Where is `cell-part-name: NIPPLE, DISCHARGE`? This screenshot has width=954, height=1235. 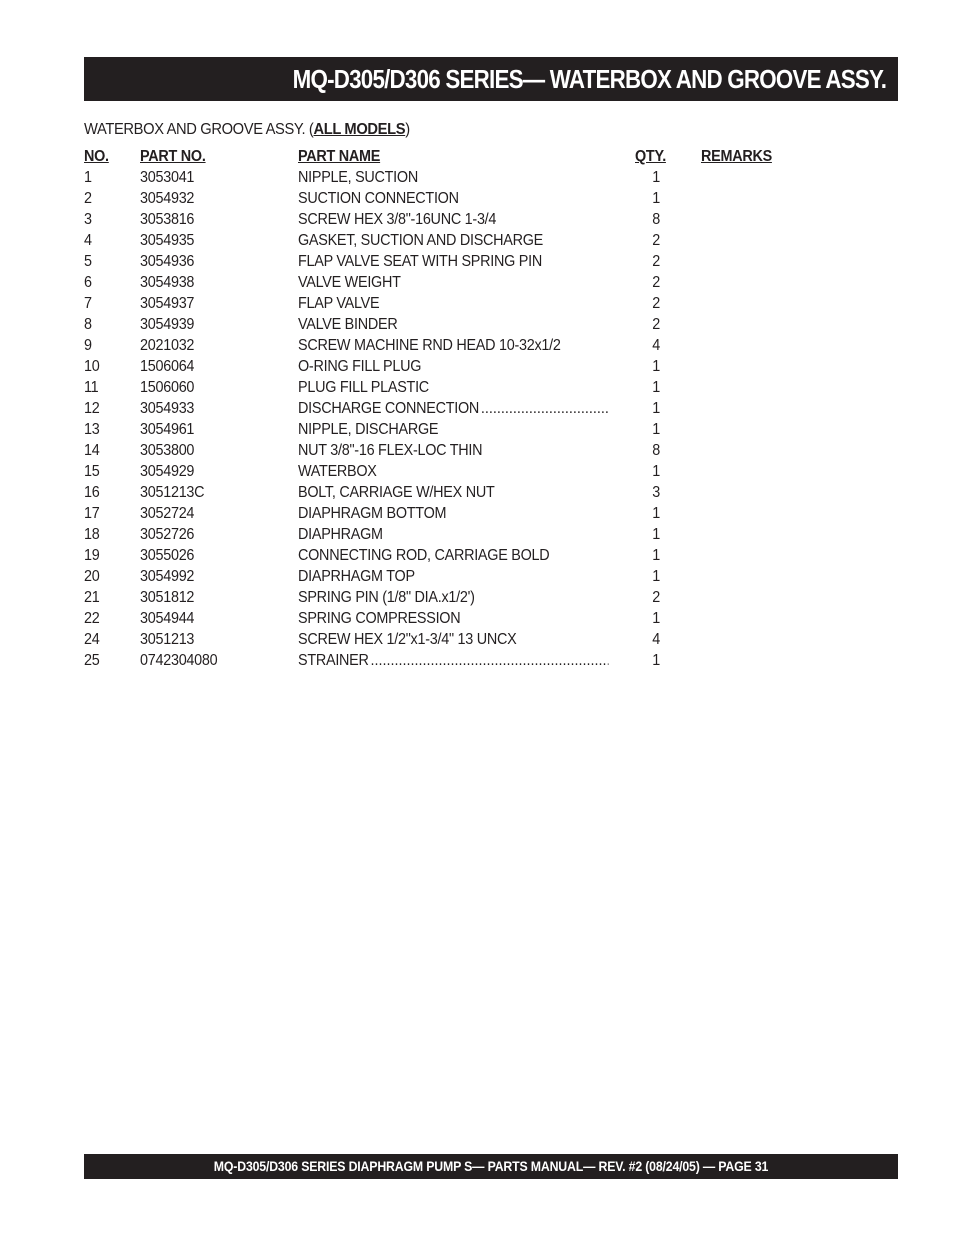 cell-part-name: NIPPLE, DISCHARGE is located at coordinates (368, 429).